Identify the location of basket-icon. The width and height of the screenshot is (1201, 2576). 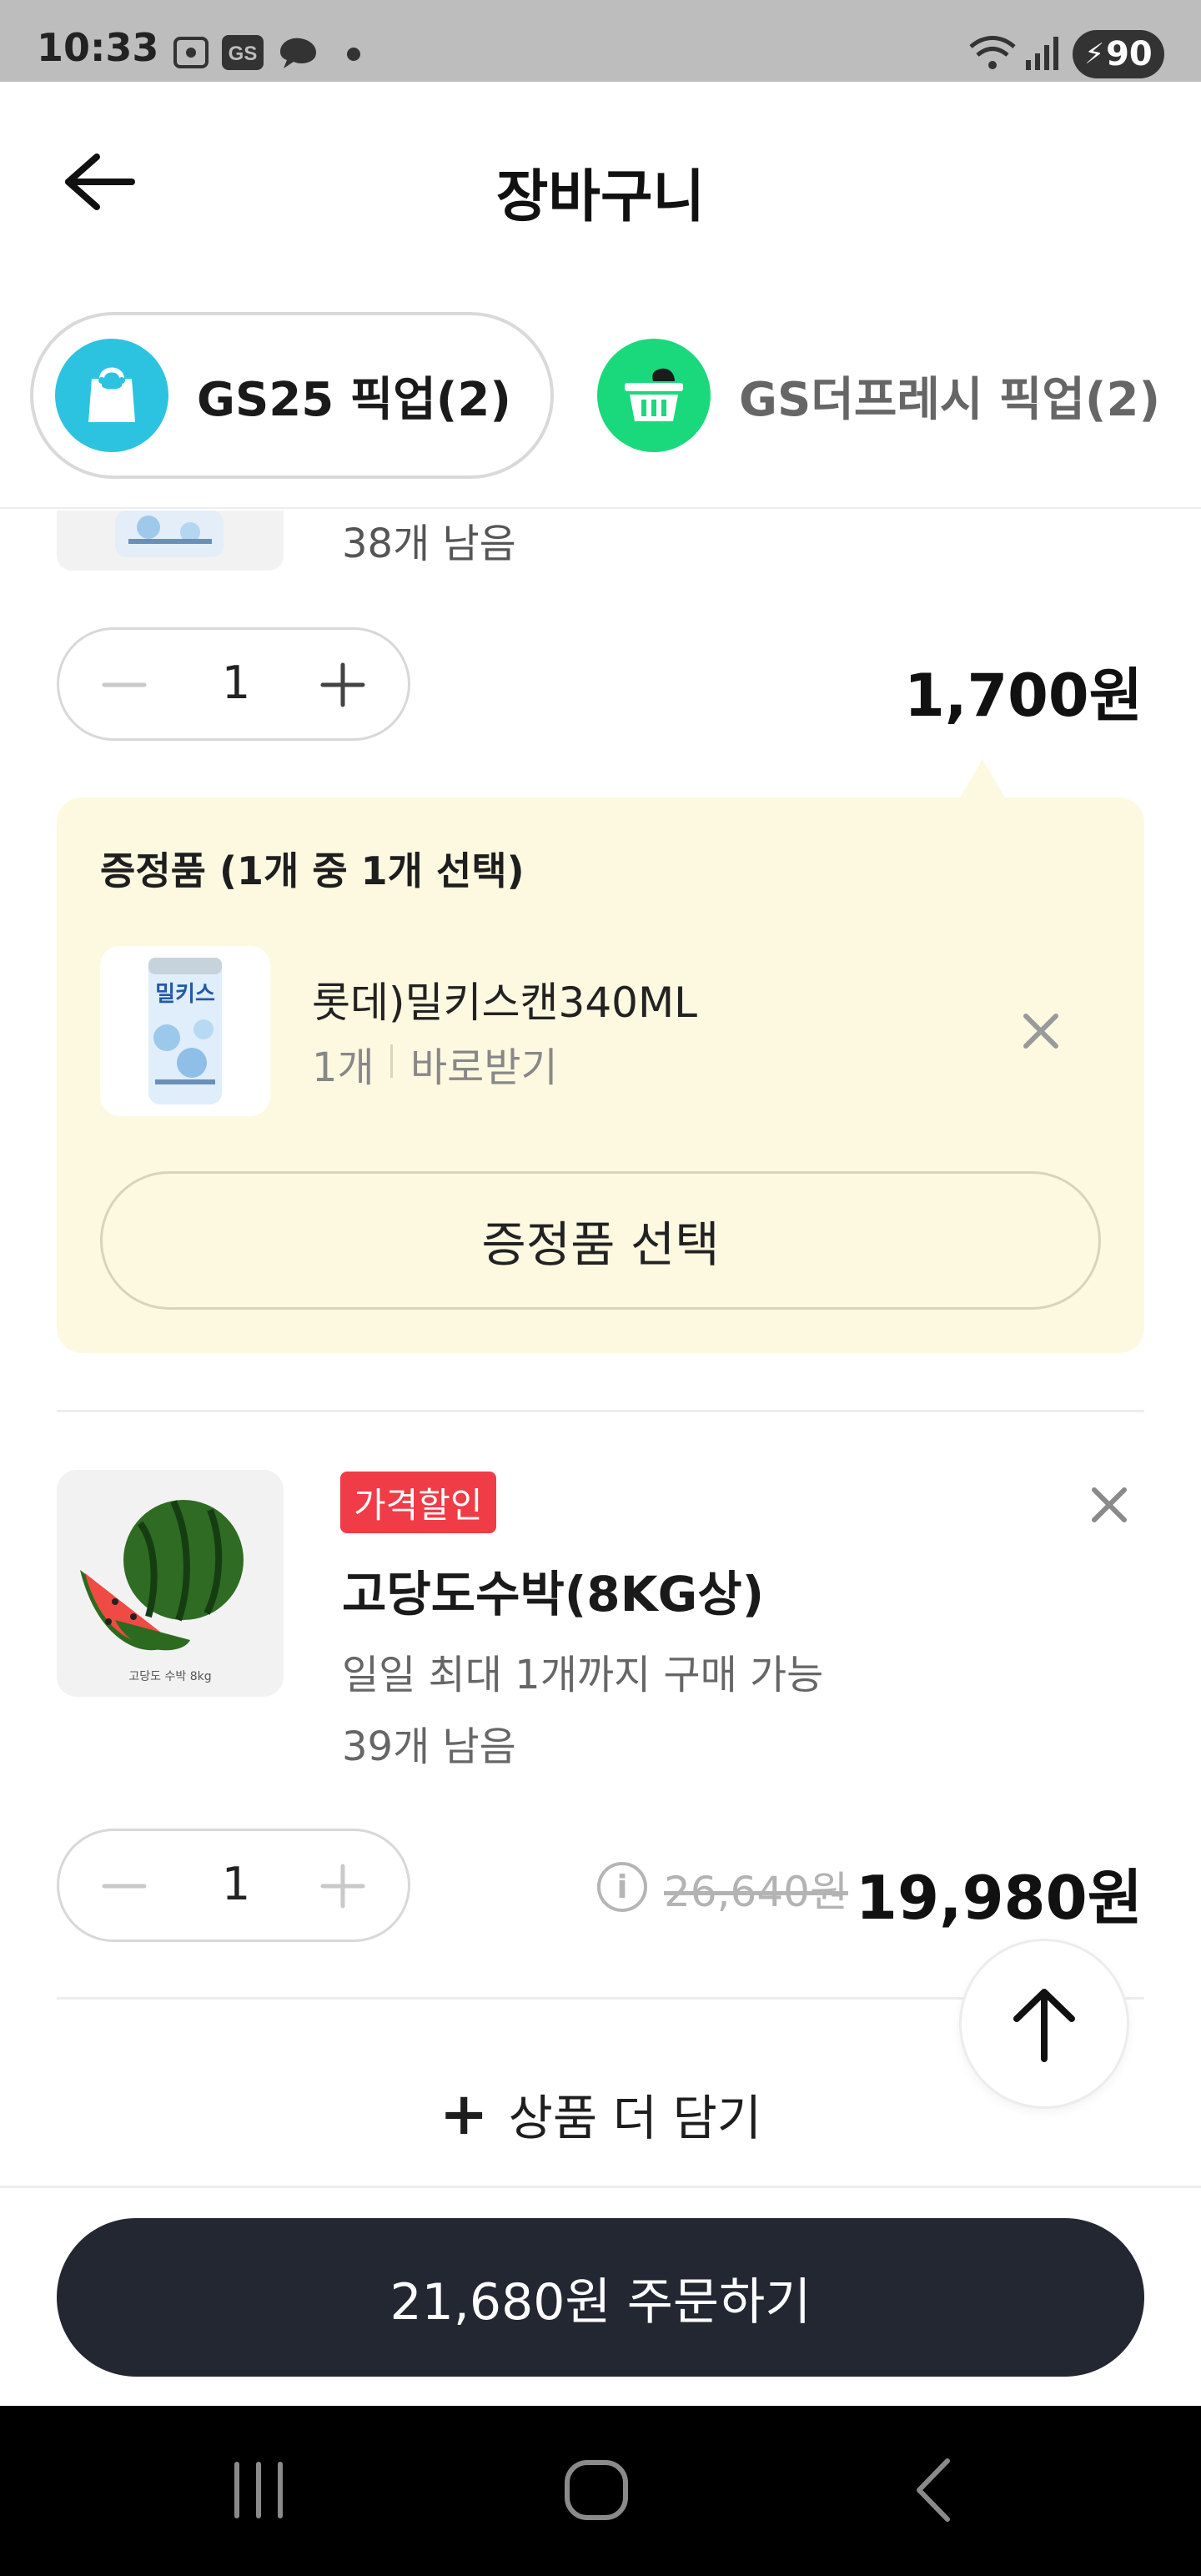
(654, 395).